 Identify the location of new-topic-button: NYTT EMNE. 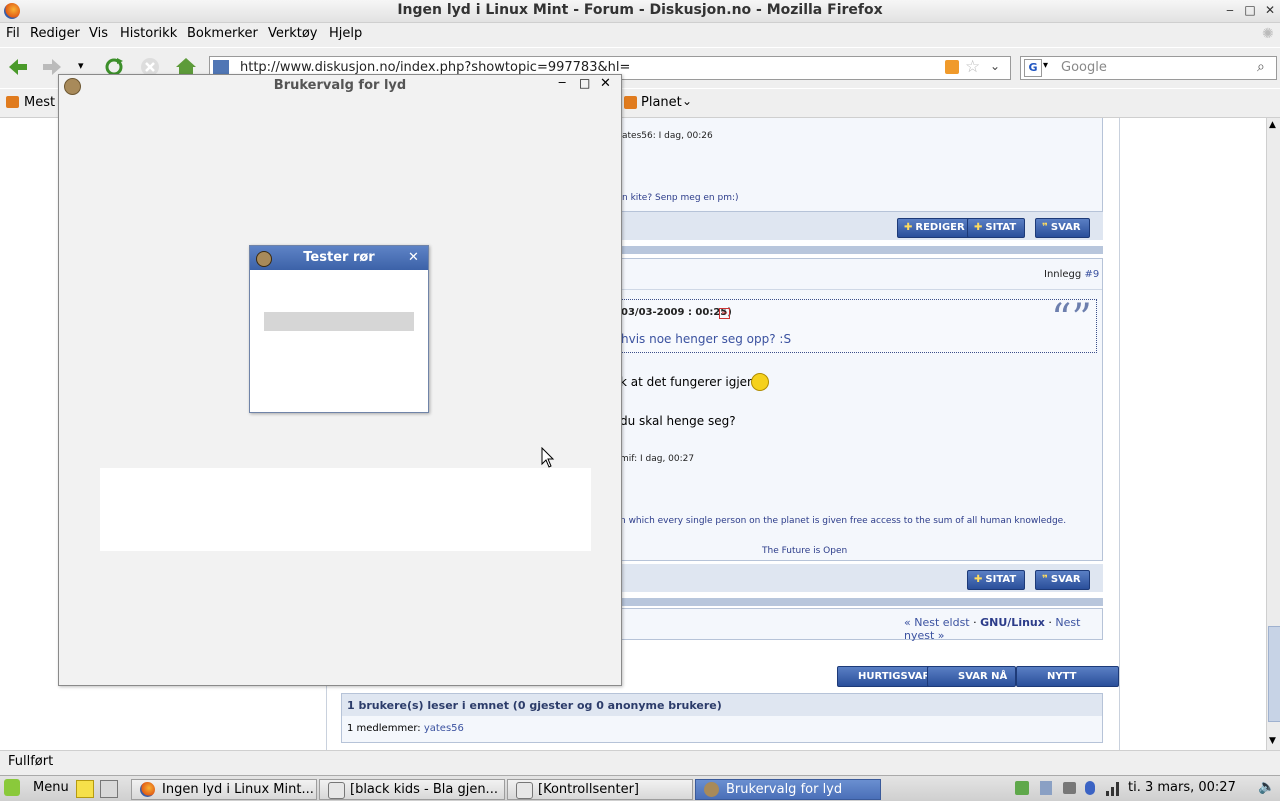
(1067, 683).